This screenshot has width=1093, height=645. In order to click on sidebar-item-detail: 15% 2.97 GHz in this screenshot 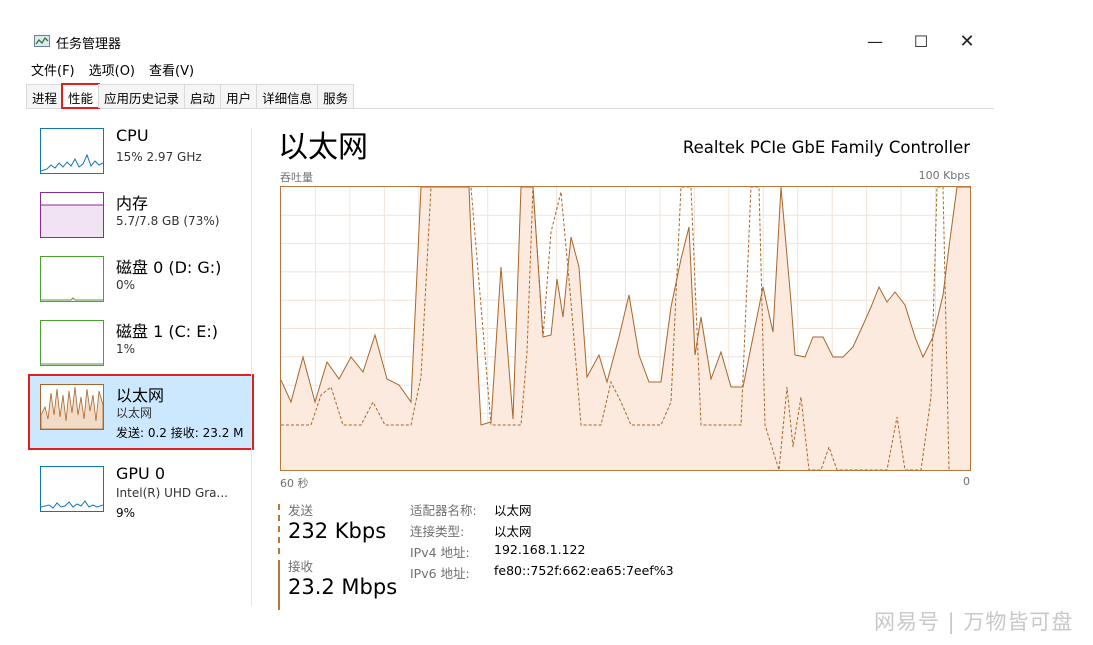, I will do `click(159, 157)`.